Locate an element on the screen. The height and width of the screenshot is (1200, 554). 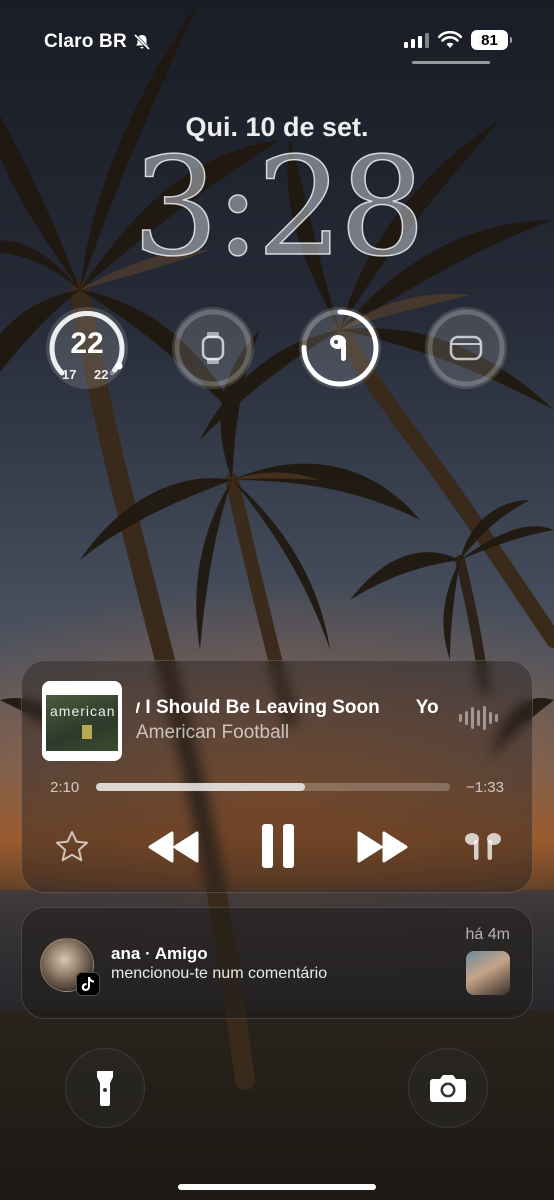
airpods-battery-widget is located at coordinates (340, 348).